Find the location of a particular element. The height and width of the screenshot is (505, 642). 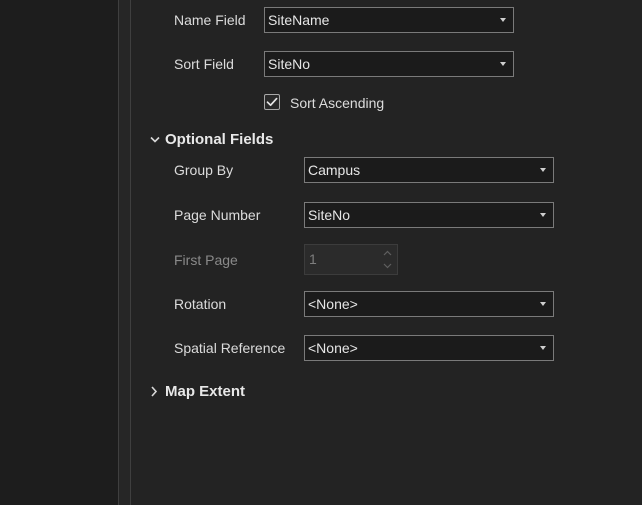

group-by-dropdown: Campus is located at coordinates (429, 170).